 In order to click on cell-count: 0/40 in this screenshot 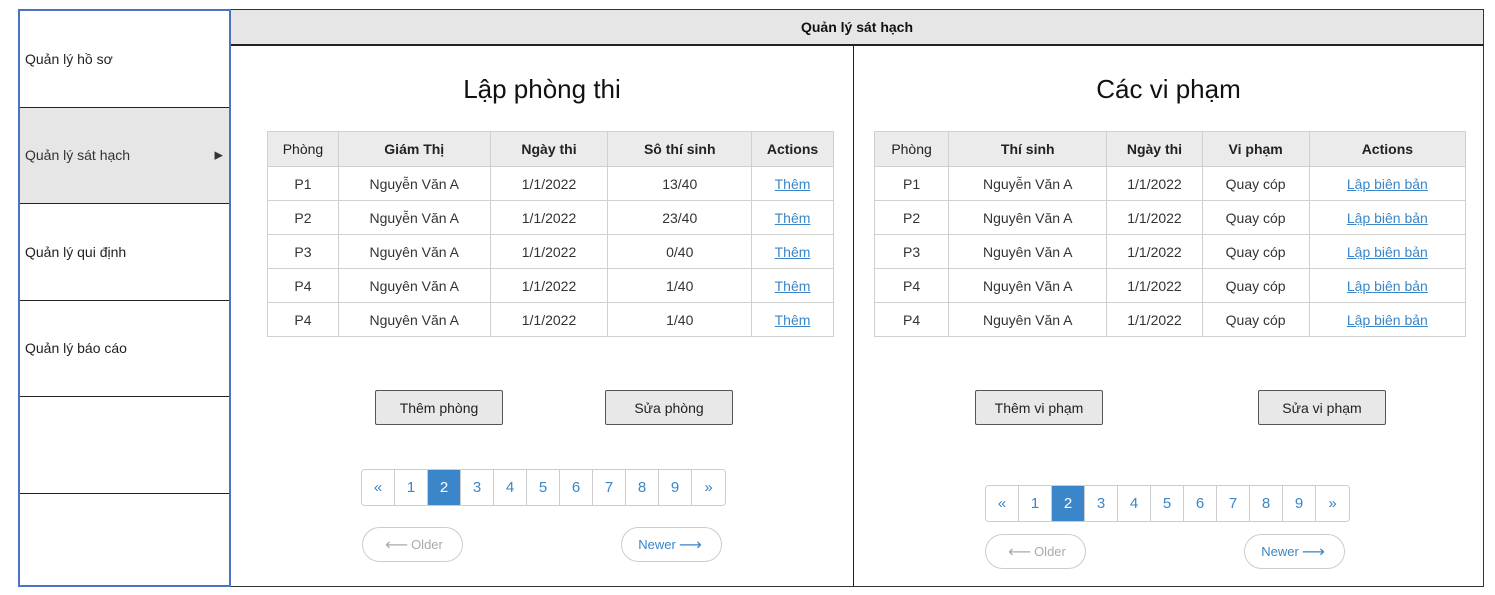, I will do `click(680, 251)`.